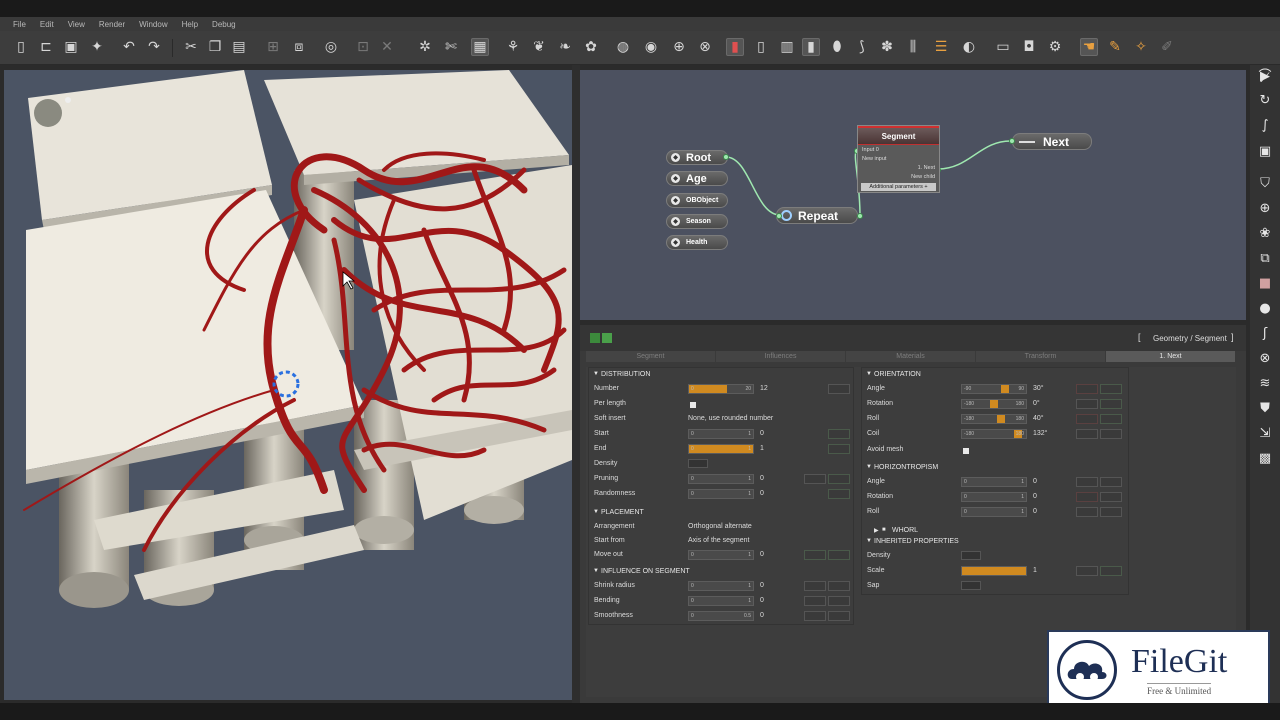 The image size is (1280, 720). I want to click on geometry-icon-1: ◍, so click(623, 47).